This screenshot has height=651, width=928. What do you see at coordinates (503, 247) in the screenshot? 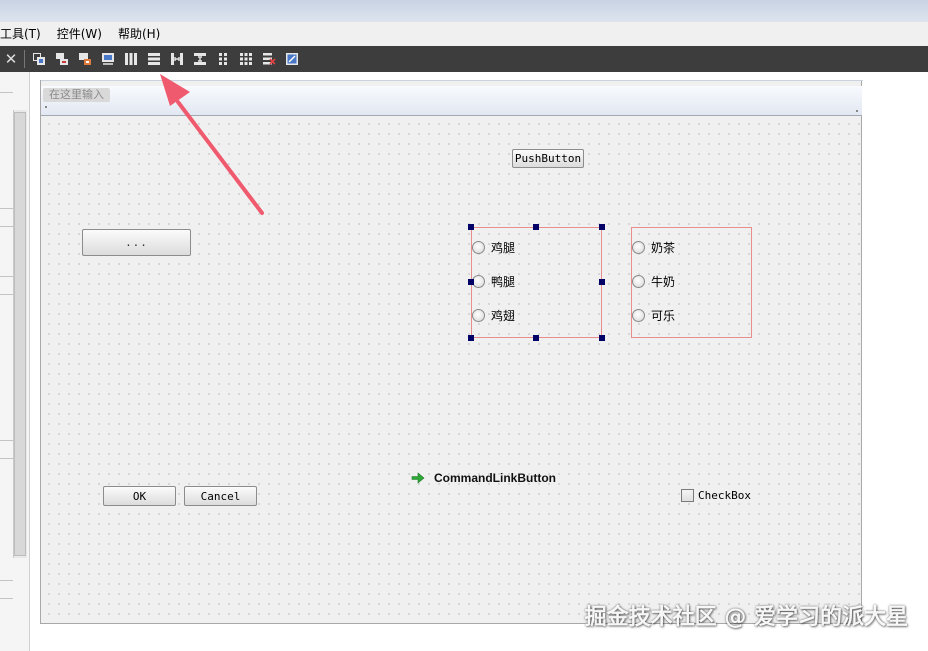
I see `radio-label: 鸡腿` at bounding box center [503, 247].